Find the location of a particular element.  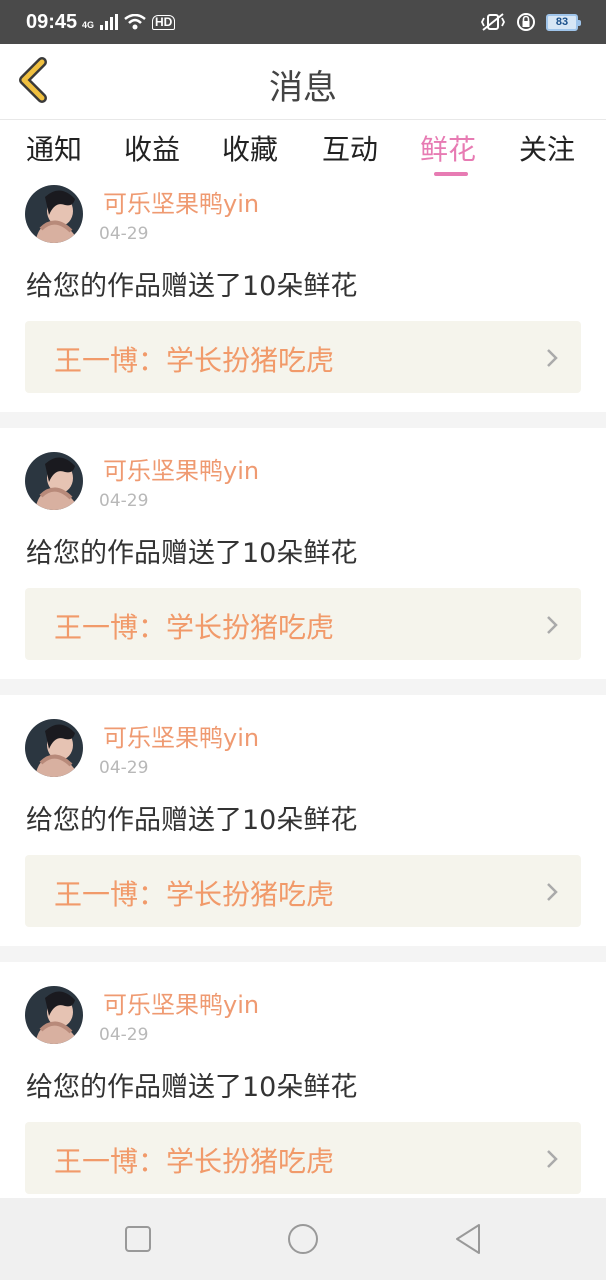

circle-icon is located at coordinates (303, 1239).